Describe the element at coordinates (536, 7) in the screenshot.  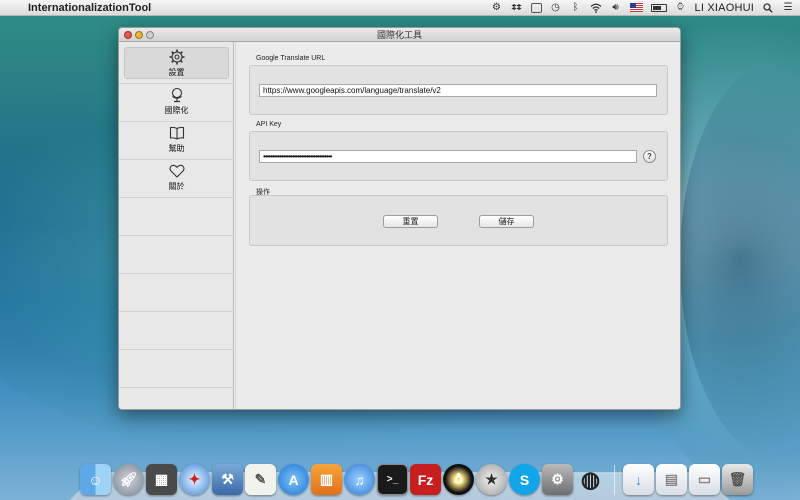
I see `window-icon` at that location.